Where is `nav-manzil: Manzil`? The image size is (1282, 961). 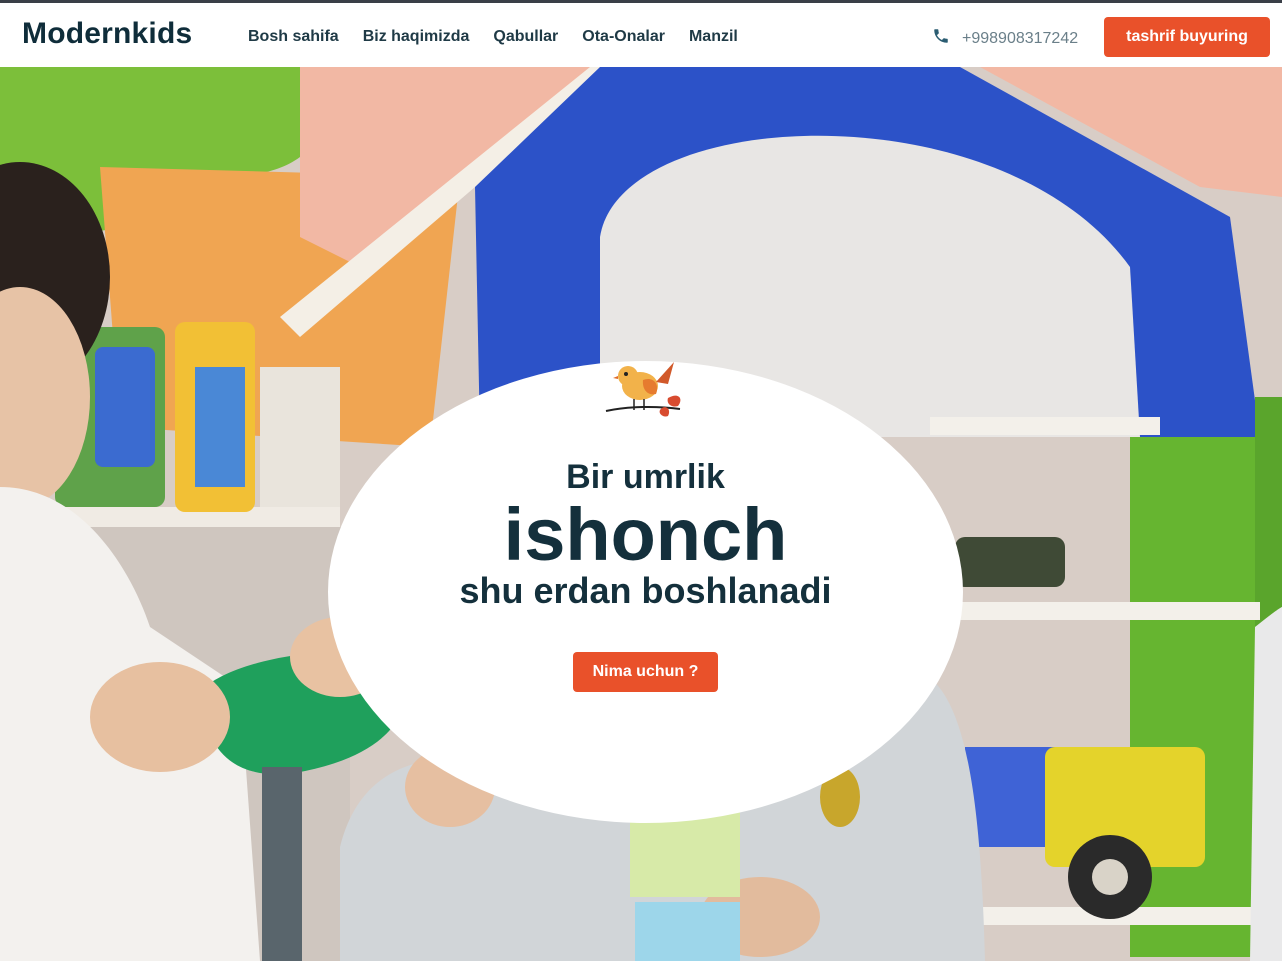 nav-manzil: Manzil is located at coordinates (713, 37).